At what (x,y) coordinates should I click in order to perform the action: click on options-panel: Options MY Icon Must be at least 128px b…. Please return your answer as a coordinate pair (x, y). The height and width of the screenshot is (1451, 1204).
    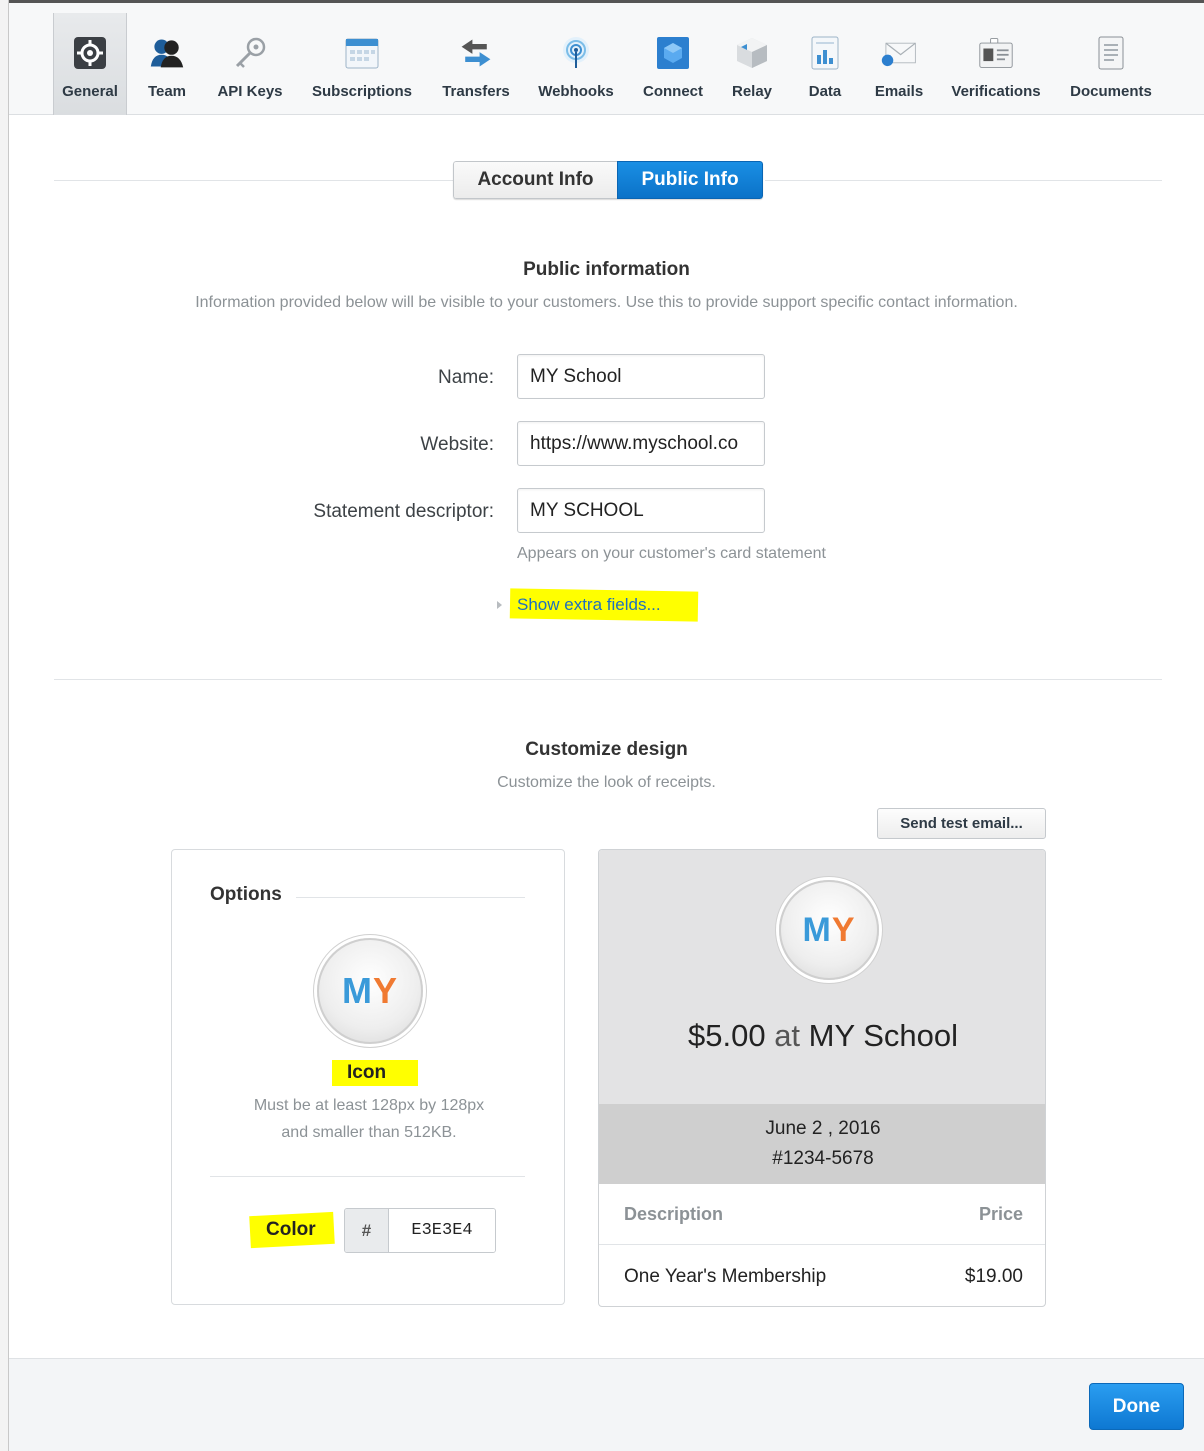
    Looking at the image, I should click on (368, 1077).